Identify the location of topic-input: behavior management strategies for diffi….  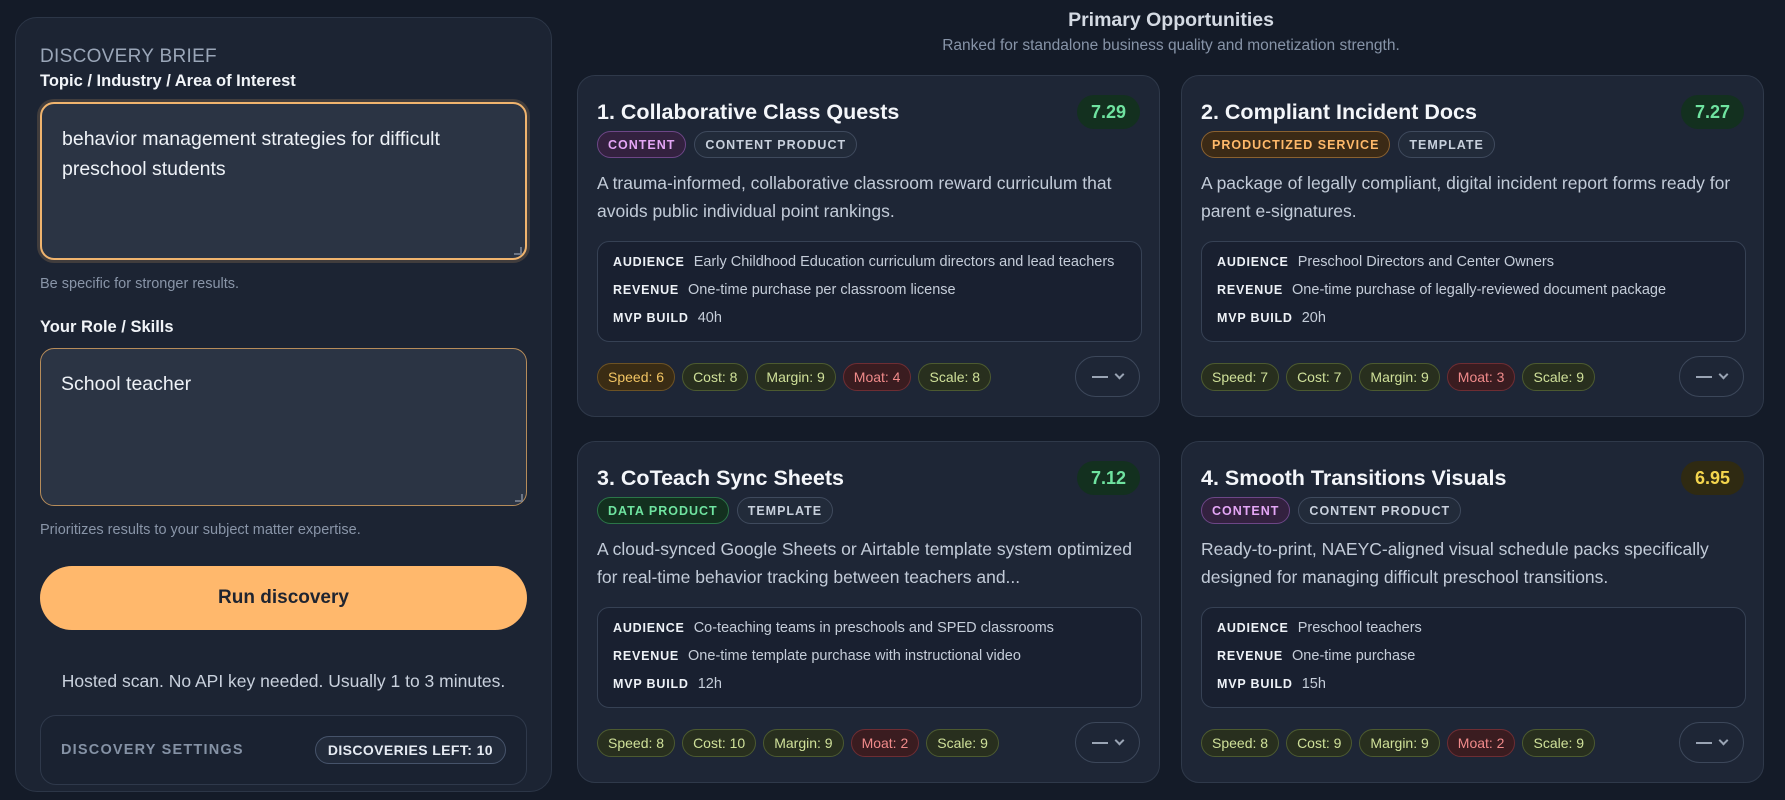
(283, 181).